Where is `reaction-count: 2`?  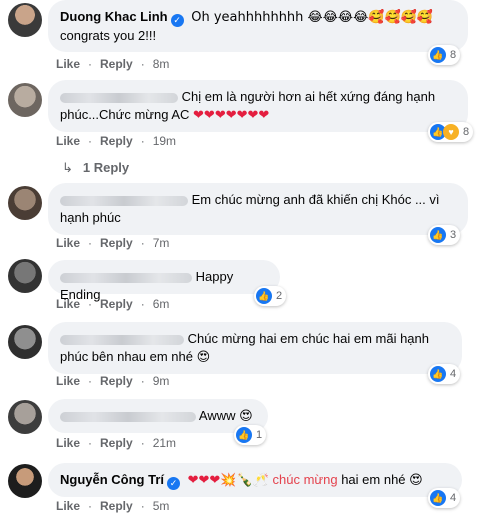 reaction-count: 2 is located at coordinates (279, 296).